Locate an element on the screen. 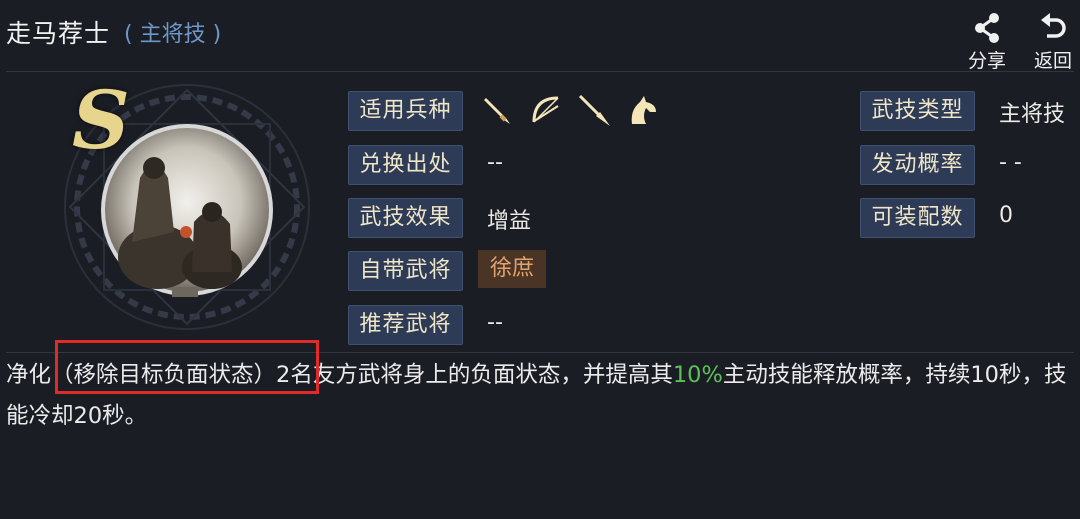 The image size is (1080, 519). annotation-highlight-box is located at coordinates (187, 367).